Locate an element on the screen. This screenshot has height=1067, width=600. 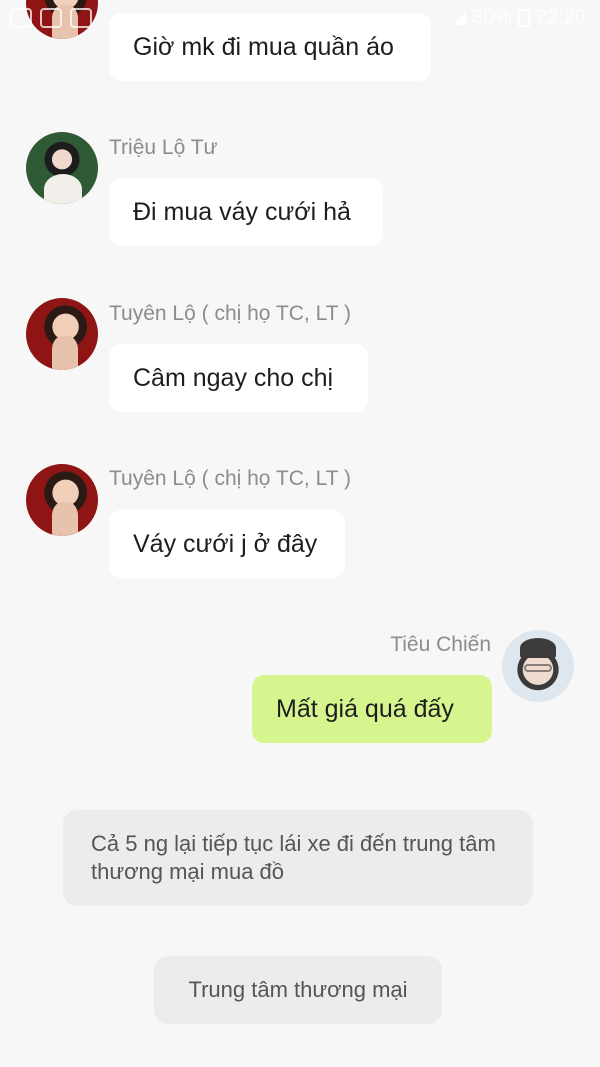
clock: 22:20 is located at coordinates (560, 17).